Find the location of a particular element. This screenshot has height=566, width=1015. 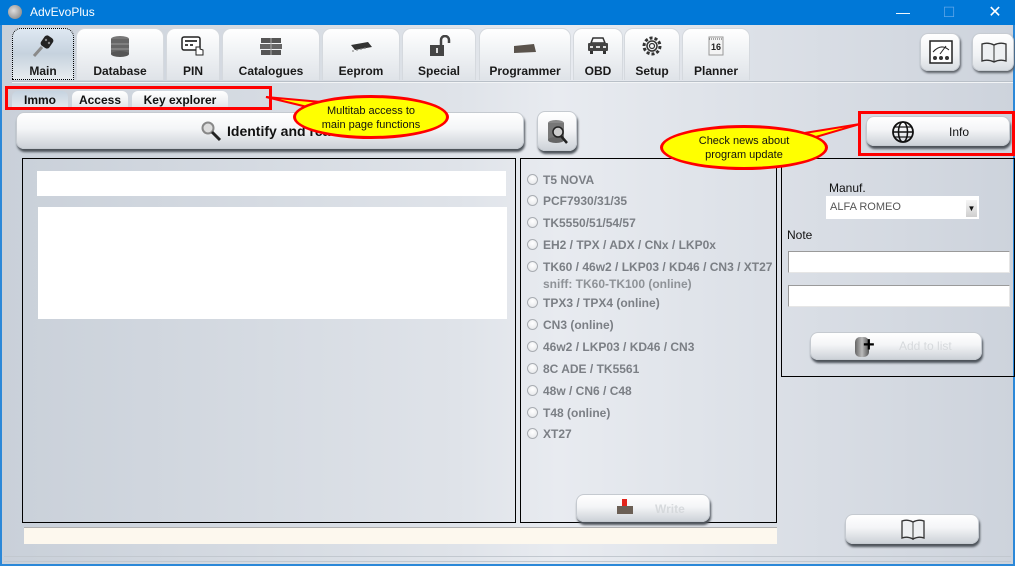

add-to-list-button: + Add to list is located at coordinates (896, 346).